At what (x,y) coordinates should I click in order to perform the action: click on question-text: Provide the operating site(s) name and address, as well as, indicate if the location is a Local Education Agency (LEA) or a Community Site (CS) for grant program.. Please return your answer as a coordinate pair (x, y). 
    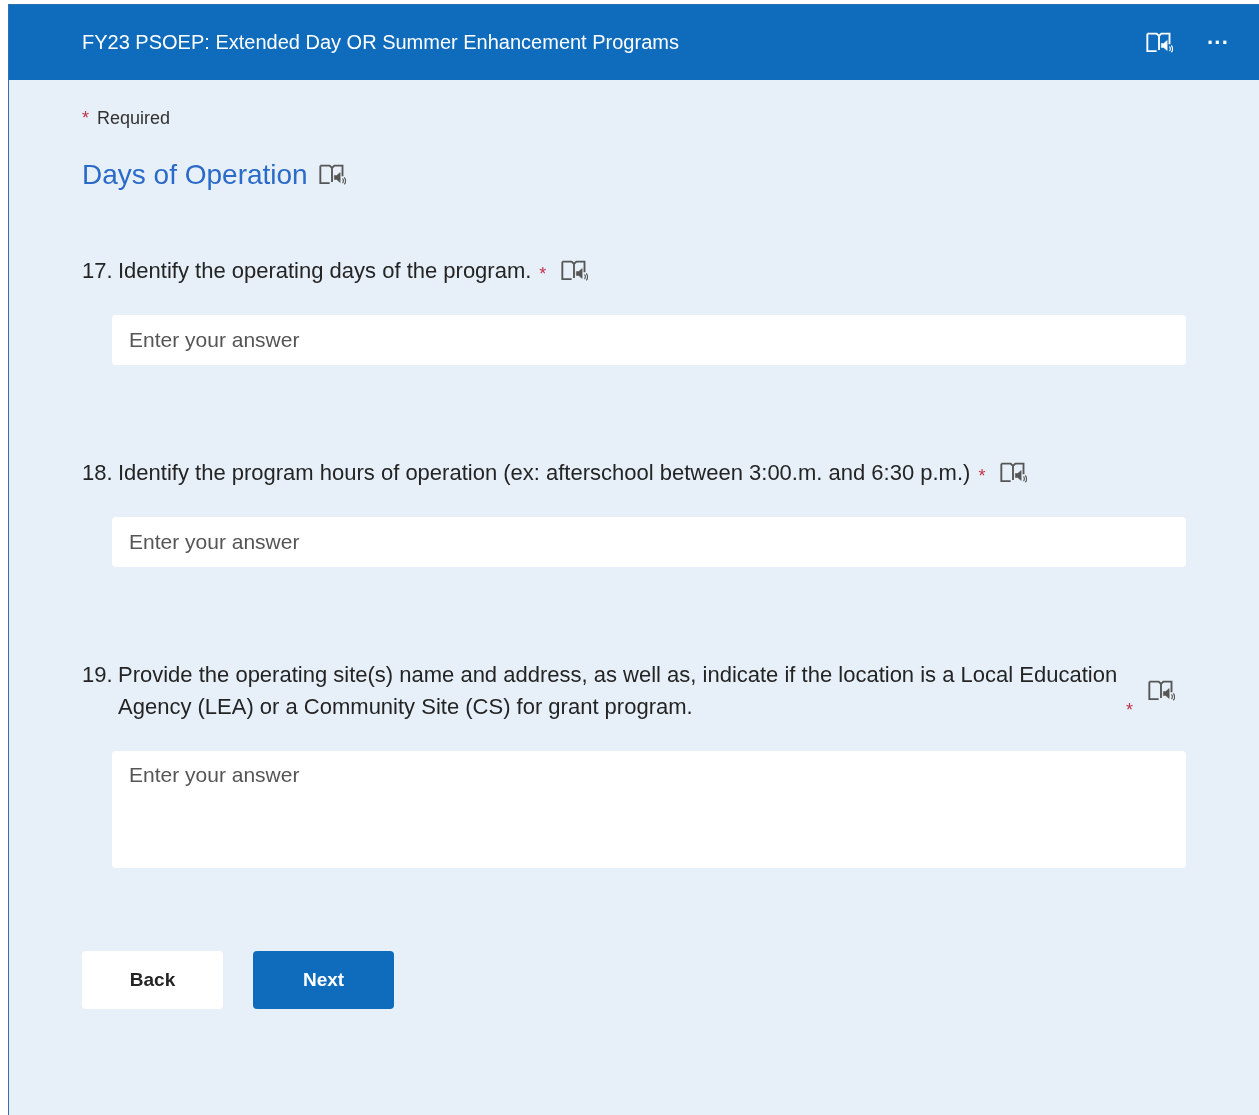
    Looking at the image, I should click on (618, 691).